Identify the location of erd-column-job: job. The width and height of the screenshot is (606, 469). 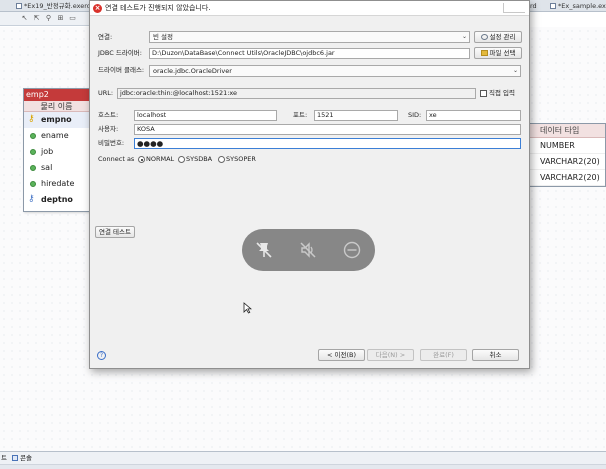
(56, 152).